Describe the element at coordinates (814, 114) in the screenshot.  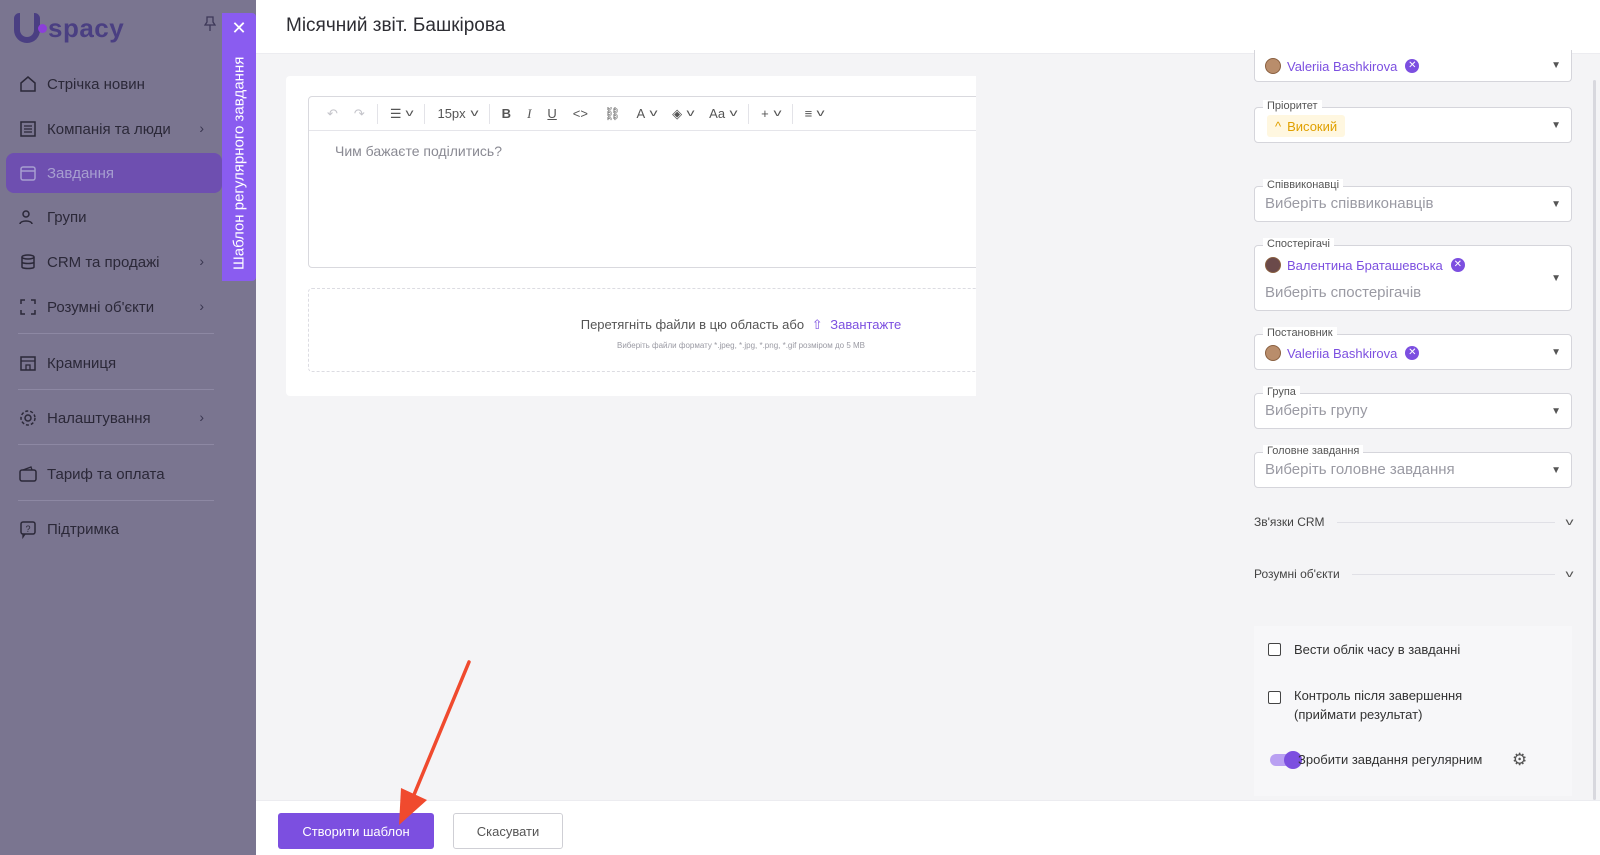
I see `align-button: ≡ v` at that location.